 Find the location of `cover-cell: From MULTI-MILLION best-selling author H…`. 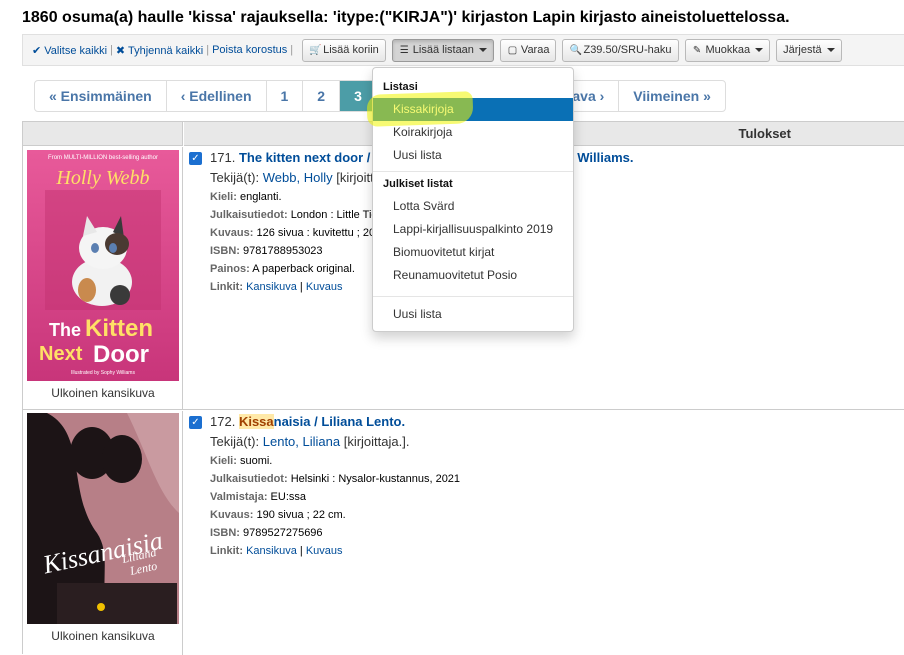

cover-cell: From MULTI-MILLION best-selling author H… is located at coordinates (103, 278).